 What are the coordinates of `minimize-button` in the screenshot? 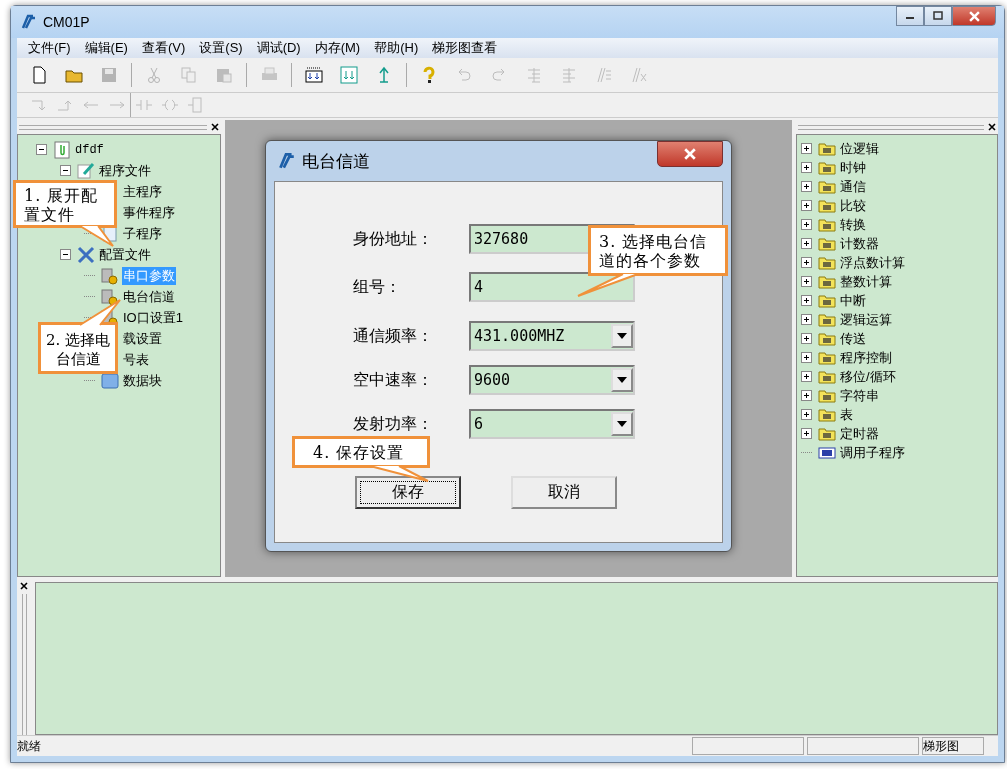 It's located at (910, 16).